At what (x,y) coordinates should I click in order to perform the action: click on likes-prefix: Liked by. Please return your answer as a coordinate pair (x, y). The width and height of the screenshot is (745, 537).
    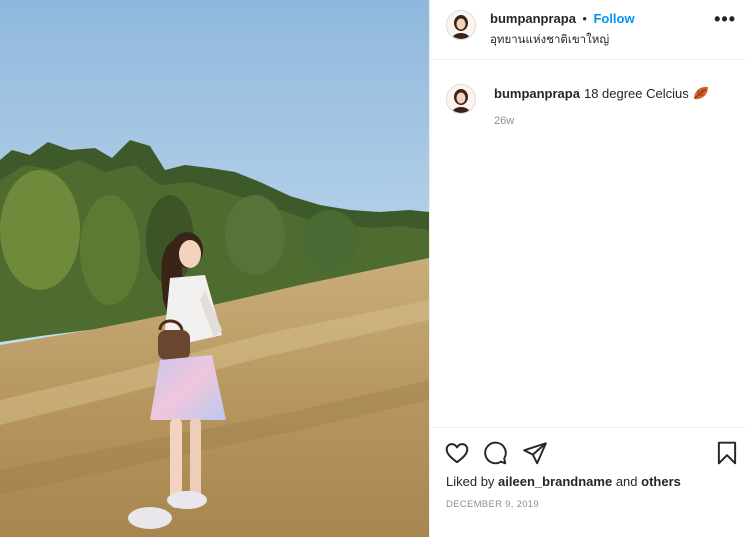
    Looking at the image, I should click on (470, 481).